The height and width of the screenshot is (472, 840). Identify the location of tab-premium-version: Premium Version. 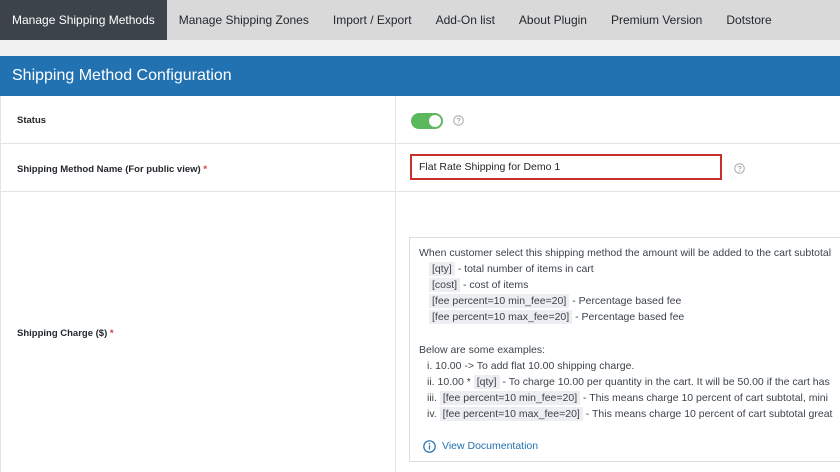
(656, 20).